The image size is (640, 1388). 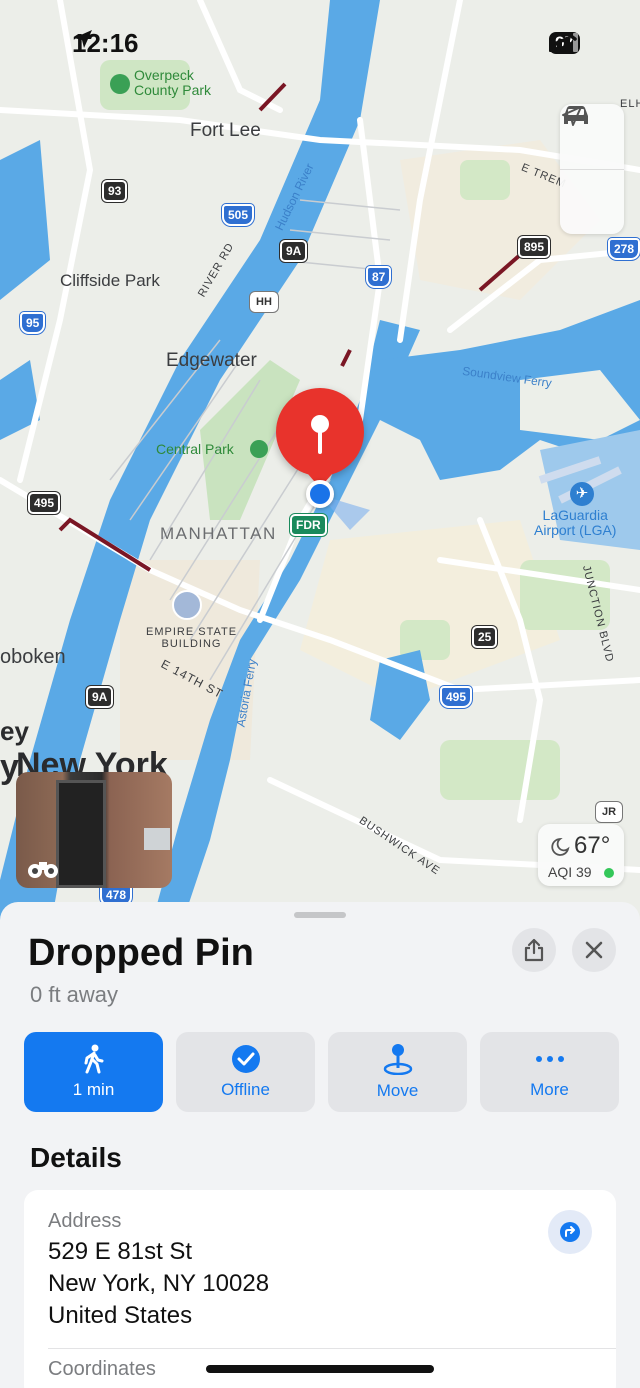 What do you see at coordinates (549, 1059) in the screenshot?
I see `ellipsis-icon` at bounding box center [549, 1059].